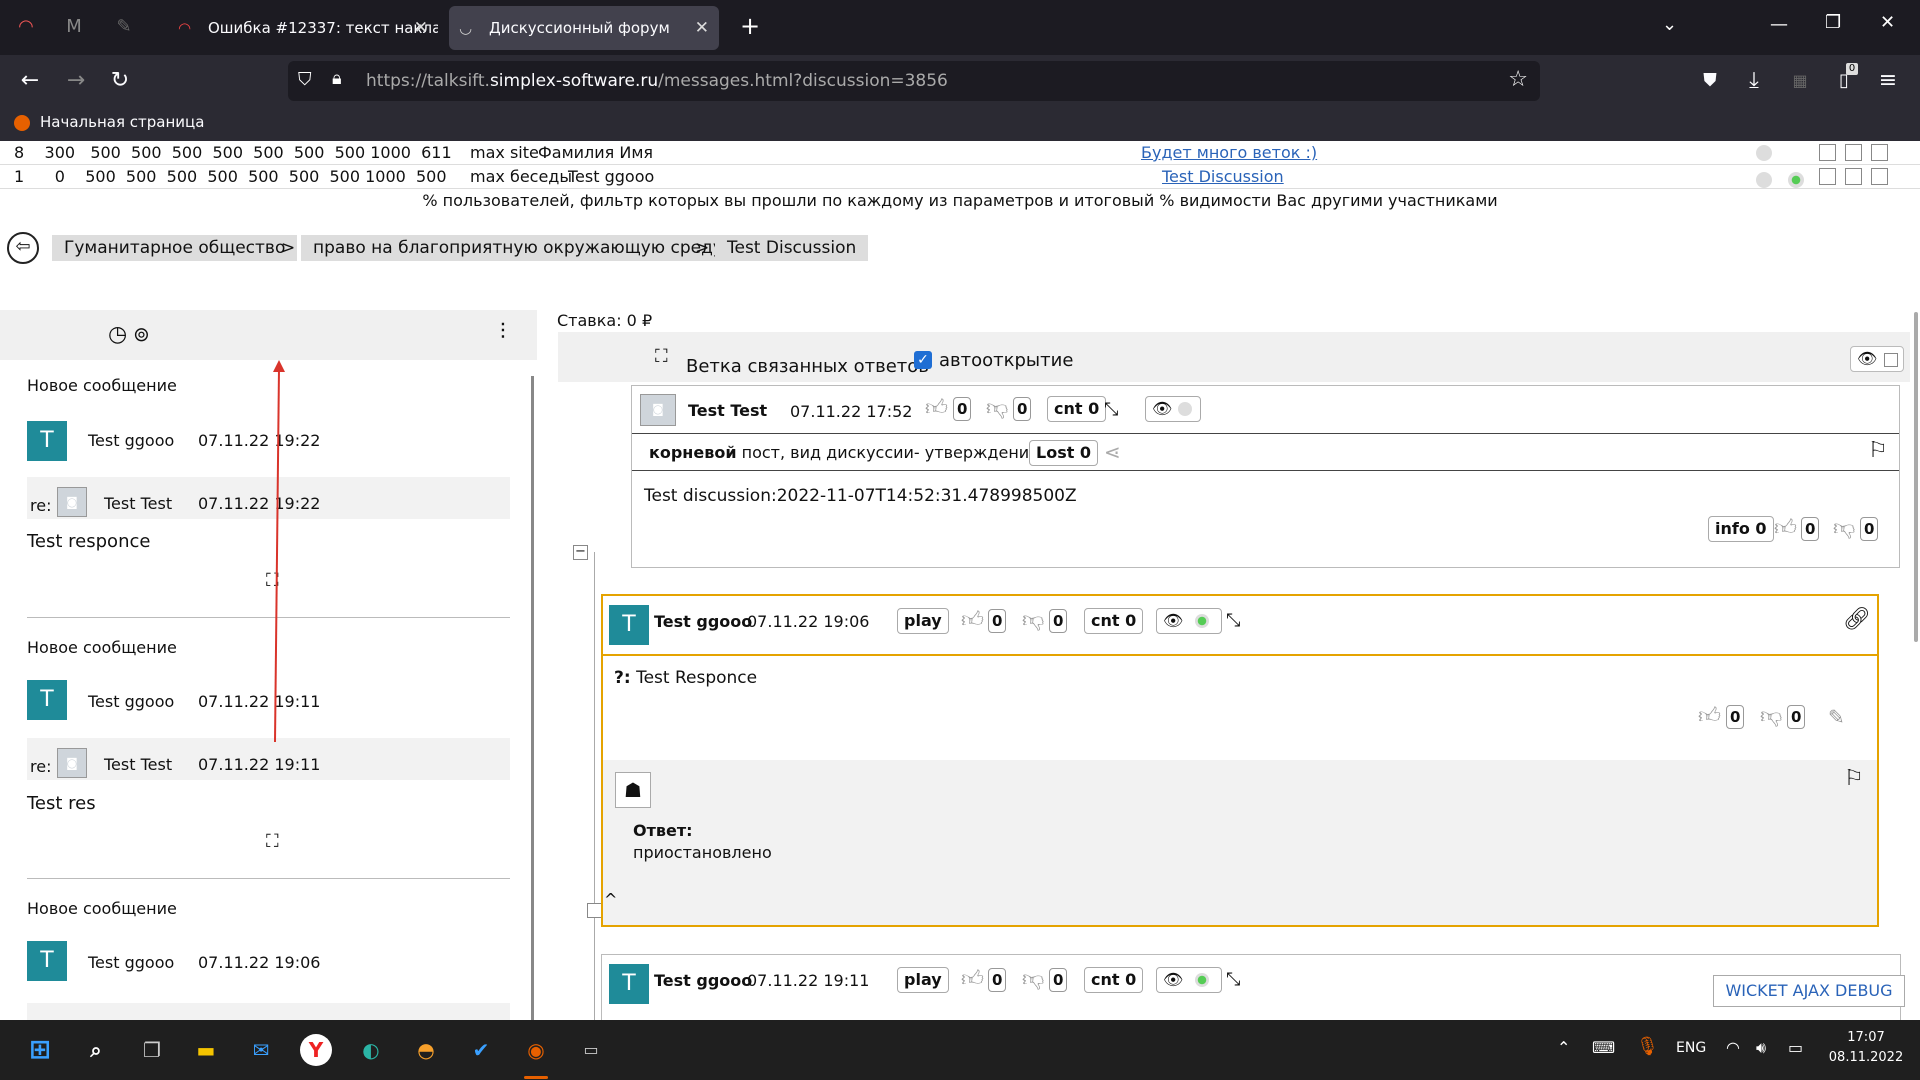 This screenshot has height=1080, width=1920. I want to click on fingerprint-icon: ⊚, so click(141, 334).